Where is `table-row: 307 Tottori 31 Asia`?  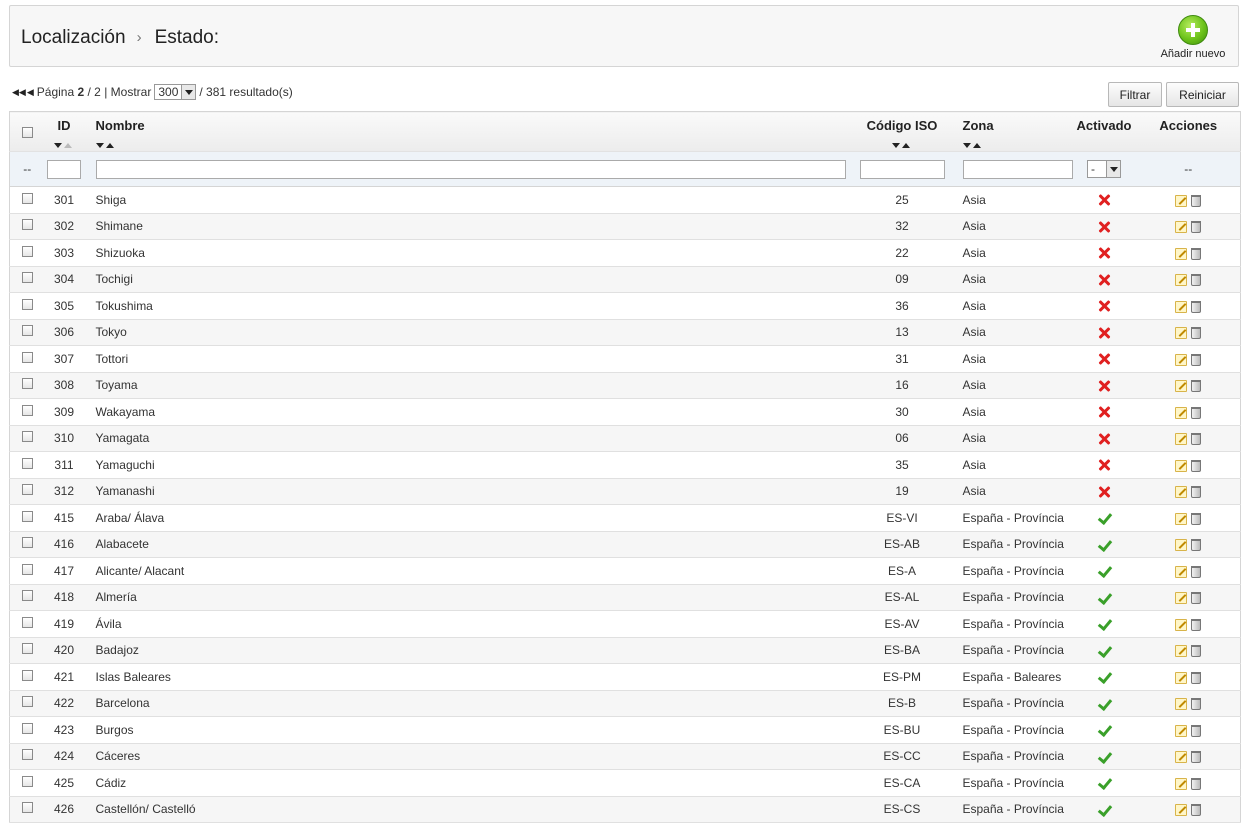
table-row: 307 Tottori 31 Asia is located at coordinates (625, 359).